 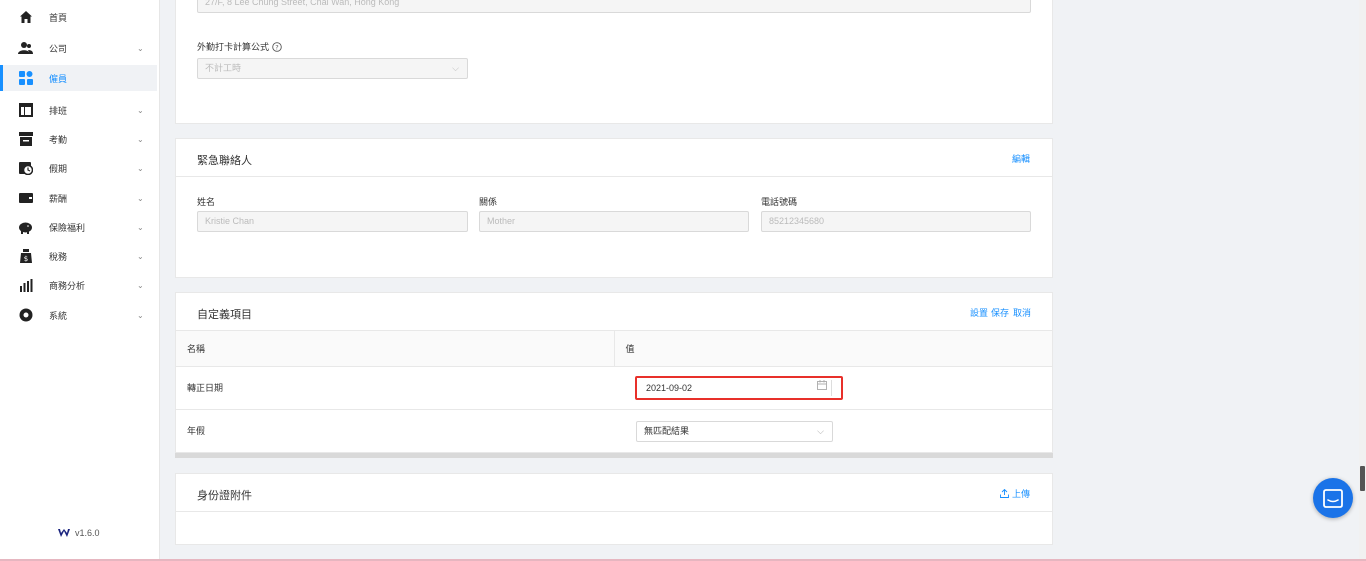 What do you see at coordinates (58, 78) in the screenshot?
I see `sidebar-item-label: 僱員` at bounding box center [58, 78].